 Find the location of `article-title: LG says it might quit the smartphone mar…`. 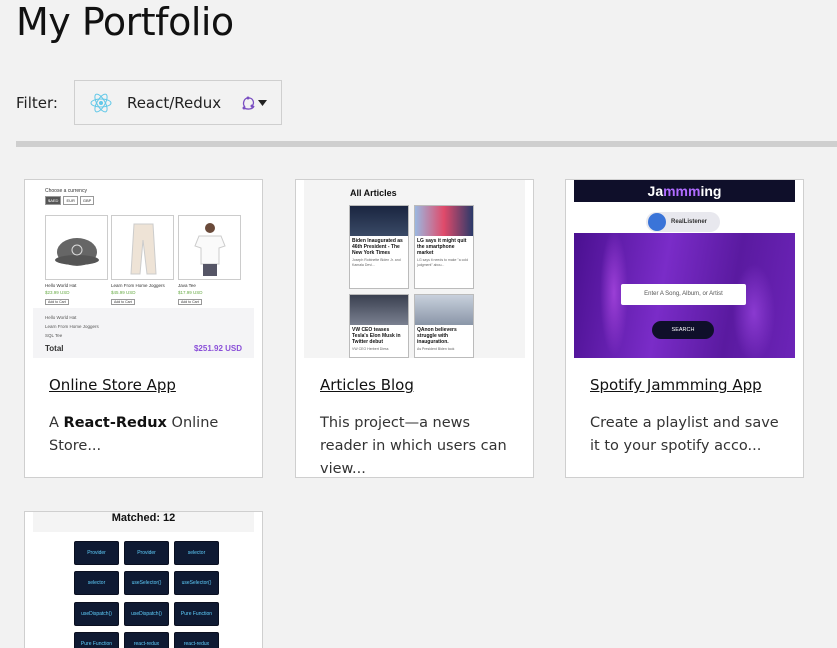

article-title: LG says it might quit the smartphone mar… is located at coordinates (442, 247).